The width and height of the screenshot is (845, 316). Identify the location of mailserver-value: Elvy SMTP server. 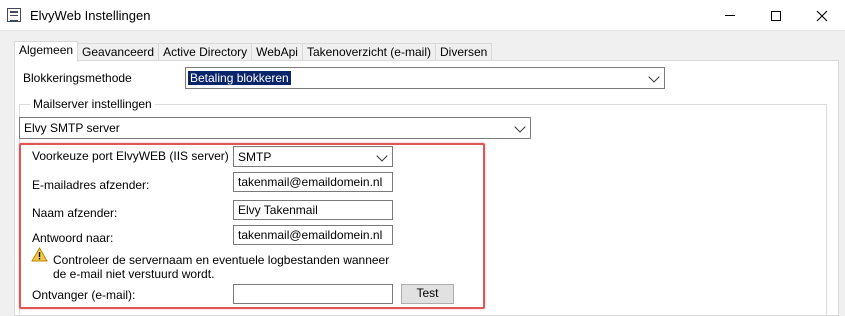
(72, 128).